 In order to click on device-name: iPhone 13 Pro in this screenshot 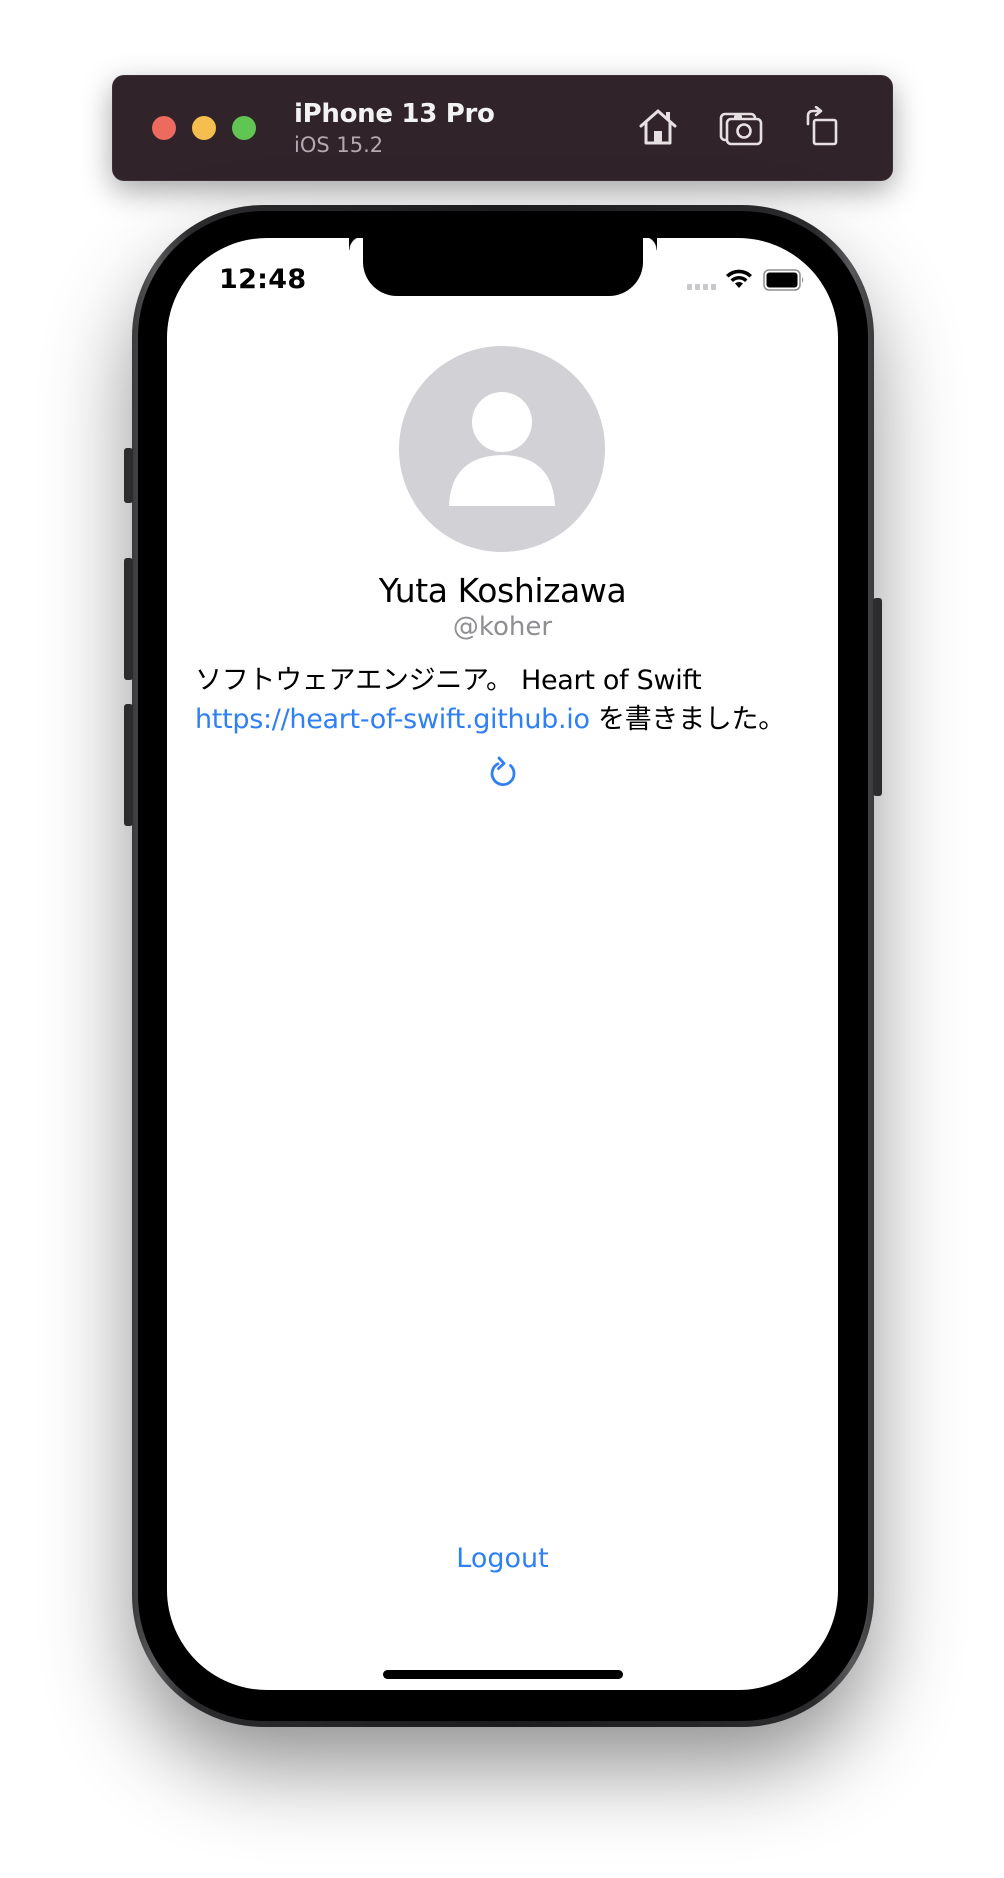, I will do `click(394, 114)`.